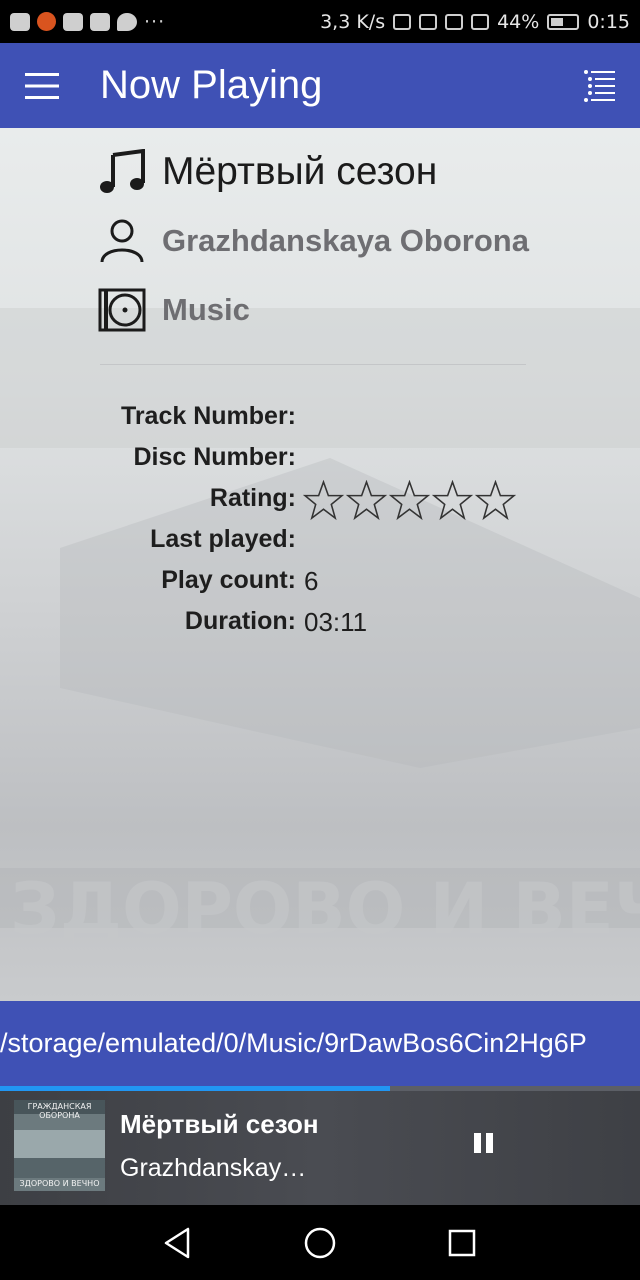  Describe the element at coordinates (311, 581) in the screenshot. I see `play-count-value: 6` at that location.